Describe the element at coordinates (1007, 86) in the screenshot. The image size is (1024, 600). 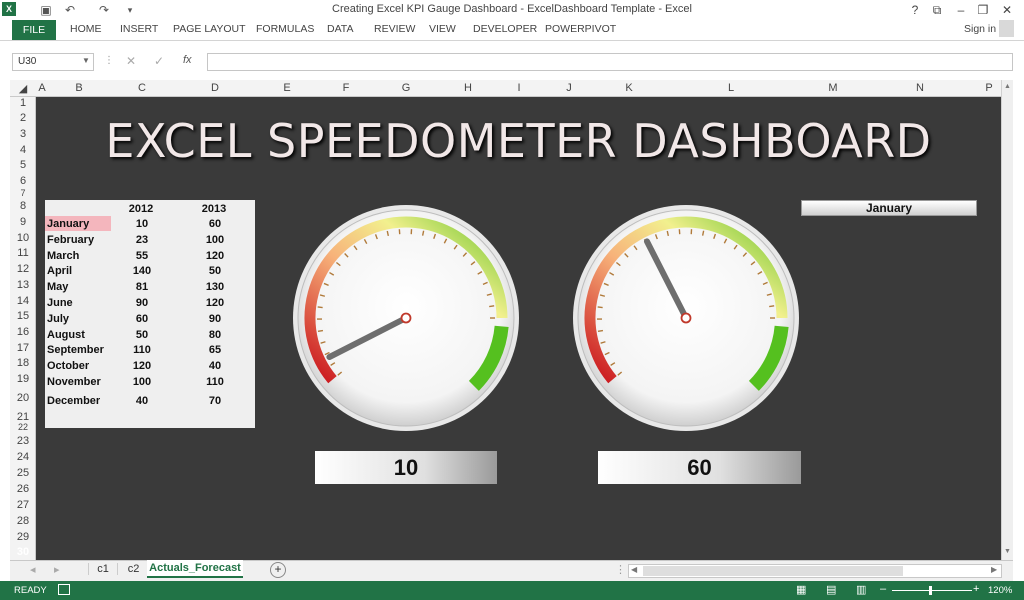
I see `scroll-up-icon: ▲` at that location.